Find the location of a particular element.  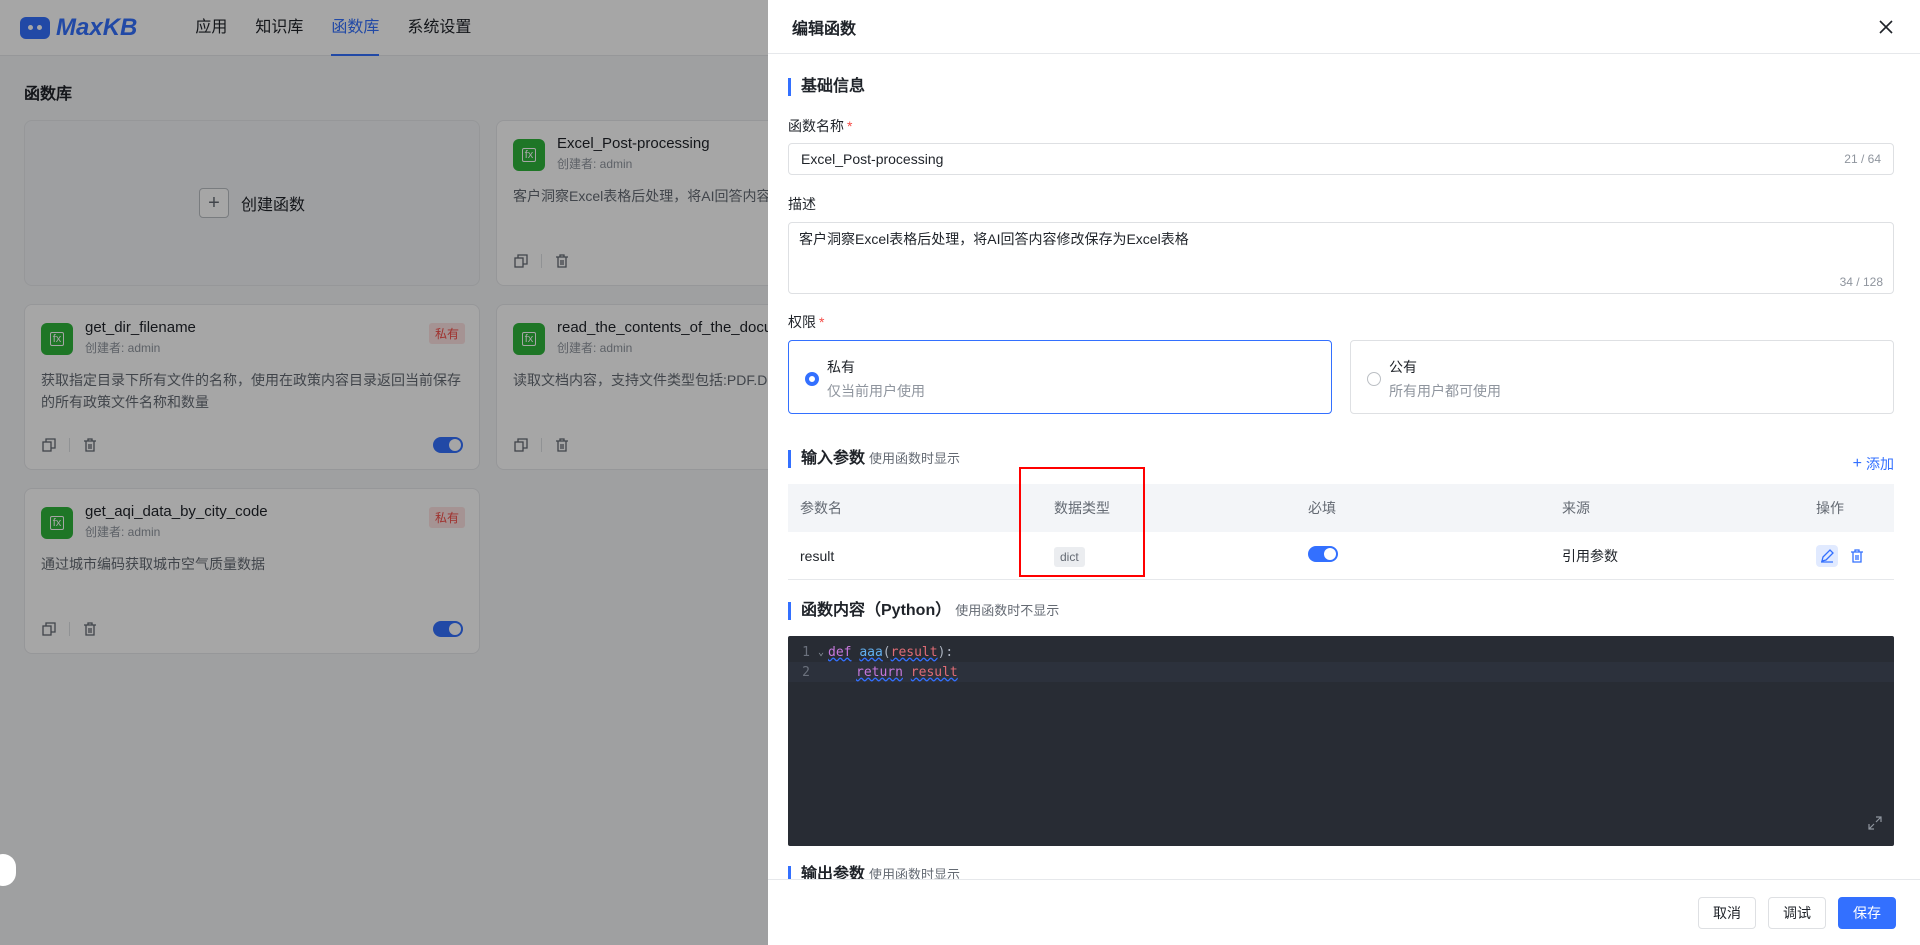

radio-checked-icon is located at coordinates (812, 379).